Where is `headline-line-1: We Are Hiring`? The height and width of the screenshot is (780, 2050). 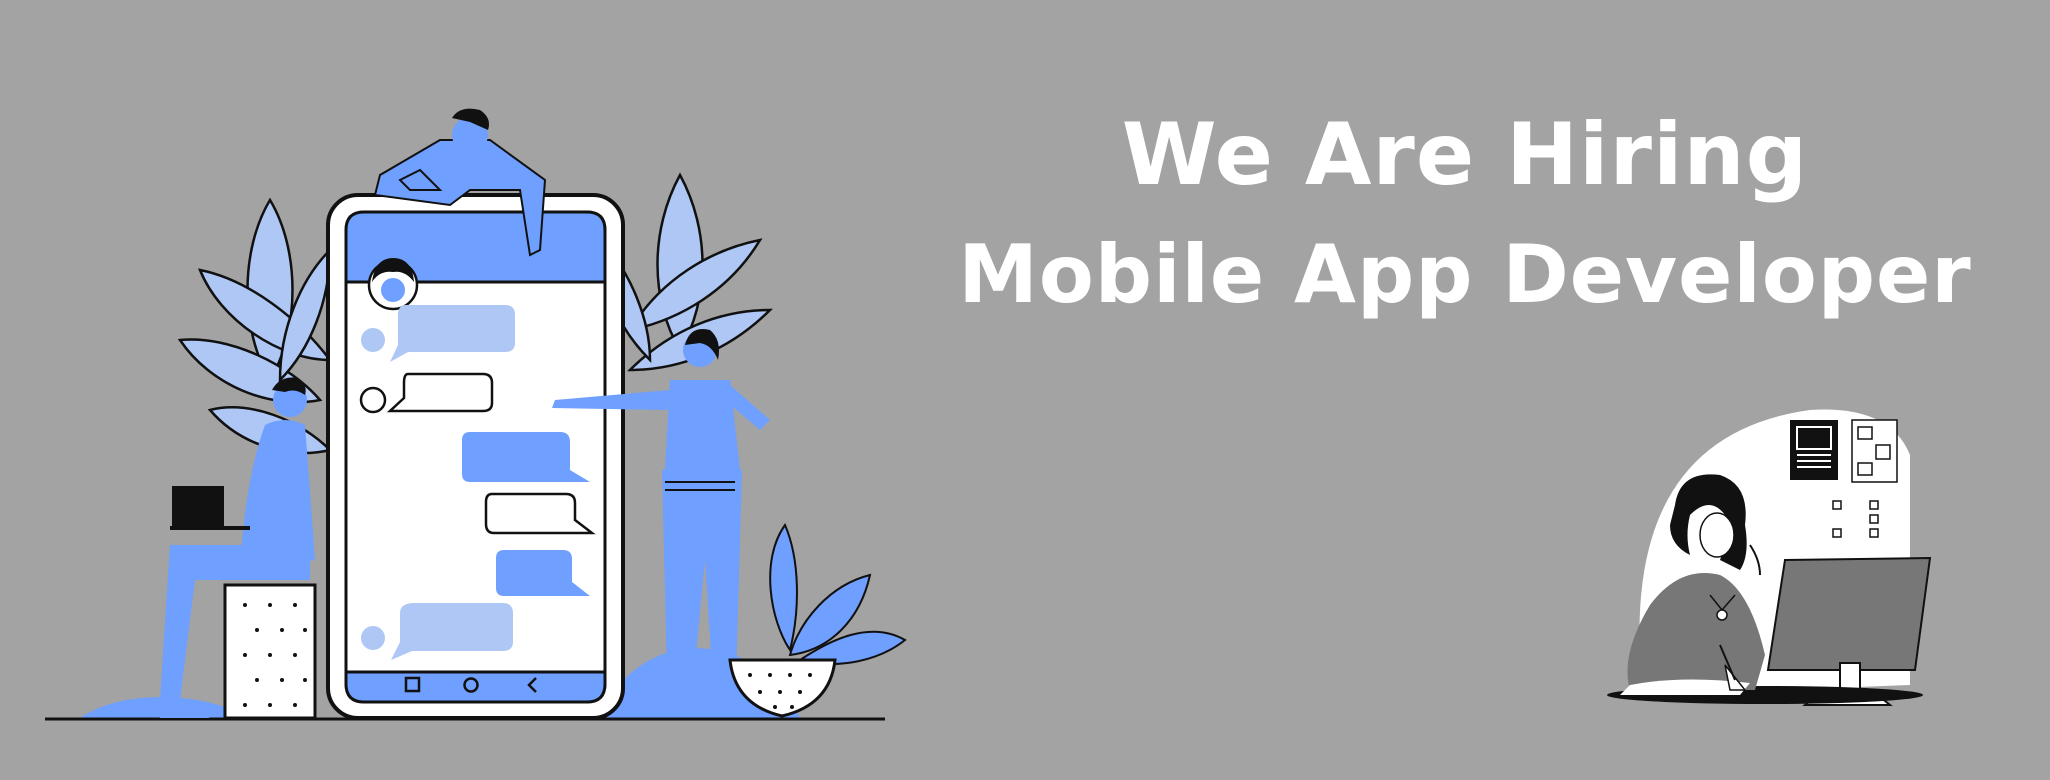 headline-line-1: We Are Hiring is located at coordinates (1465, 155).